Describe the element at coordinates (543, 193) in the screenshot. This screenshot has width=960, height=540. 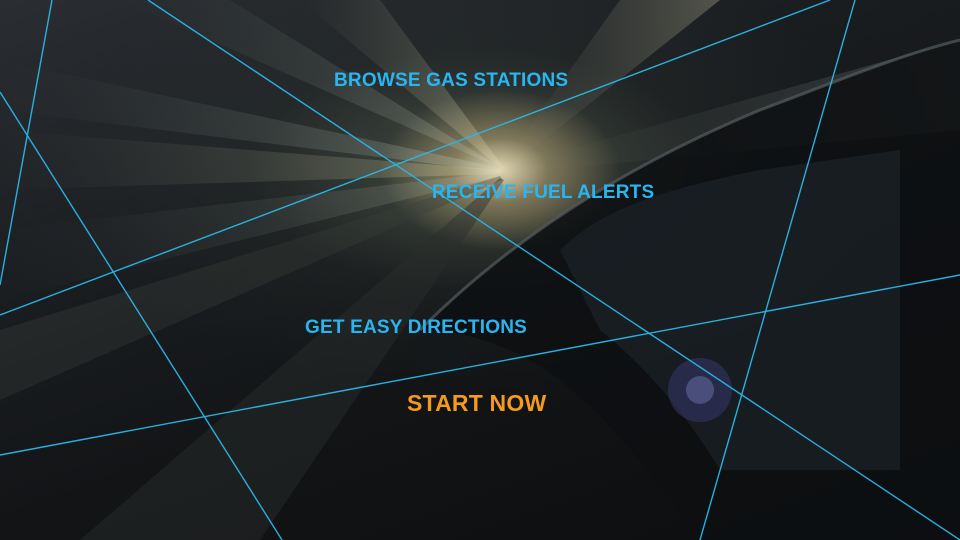
I see `receive-fuel-alerts-link: RECEIVE FUEL ALERTS` at that location.